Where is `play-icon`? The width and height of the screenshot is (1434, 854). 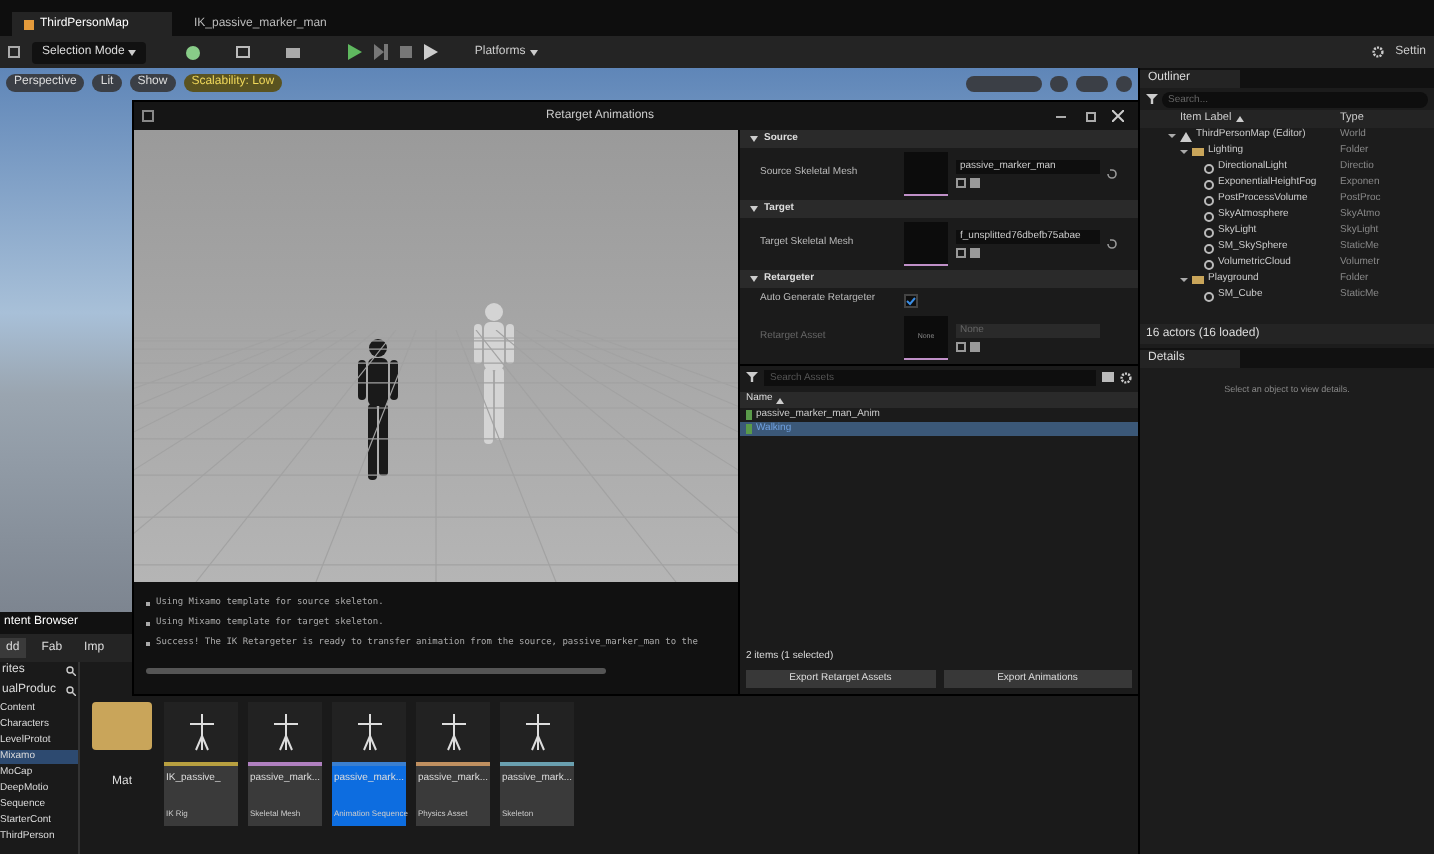
play-icon is located at coordinates (355, 52).